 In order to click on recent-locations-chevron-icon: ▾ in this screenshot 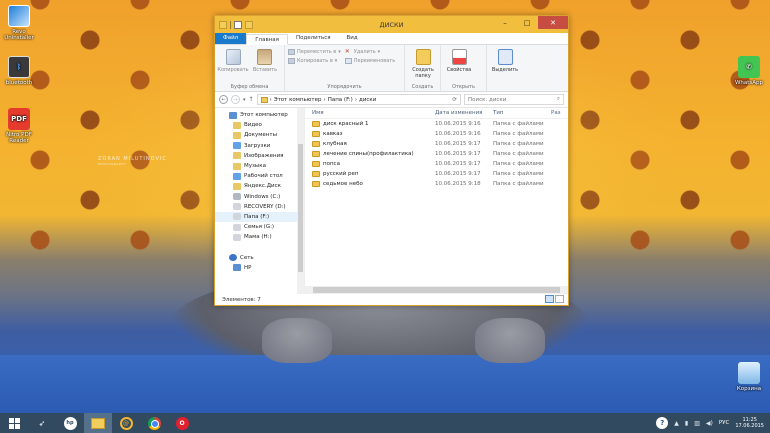, I will do `click(244, 100)`.